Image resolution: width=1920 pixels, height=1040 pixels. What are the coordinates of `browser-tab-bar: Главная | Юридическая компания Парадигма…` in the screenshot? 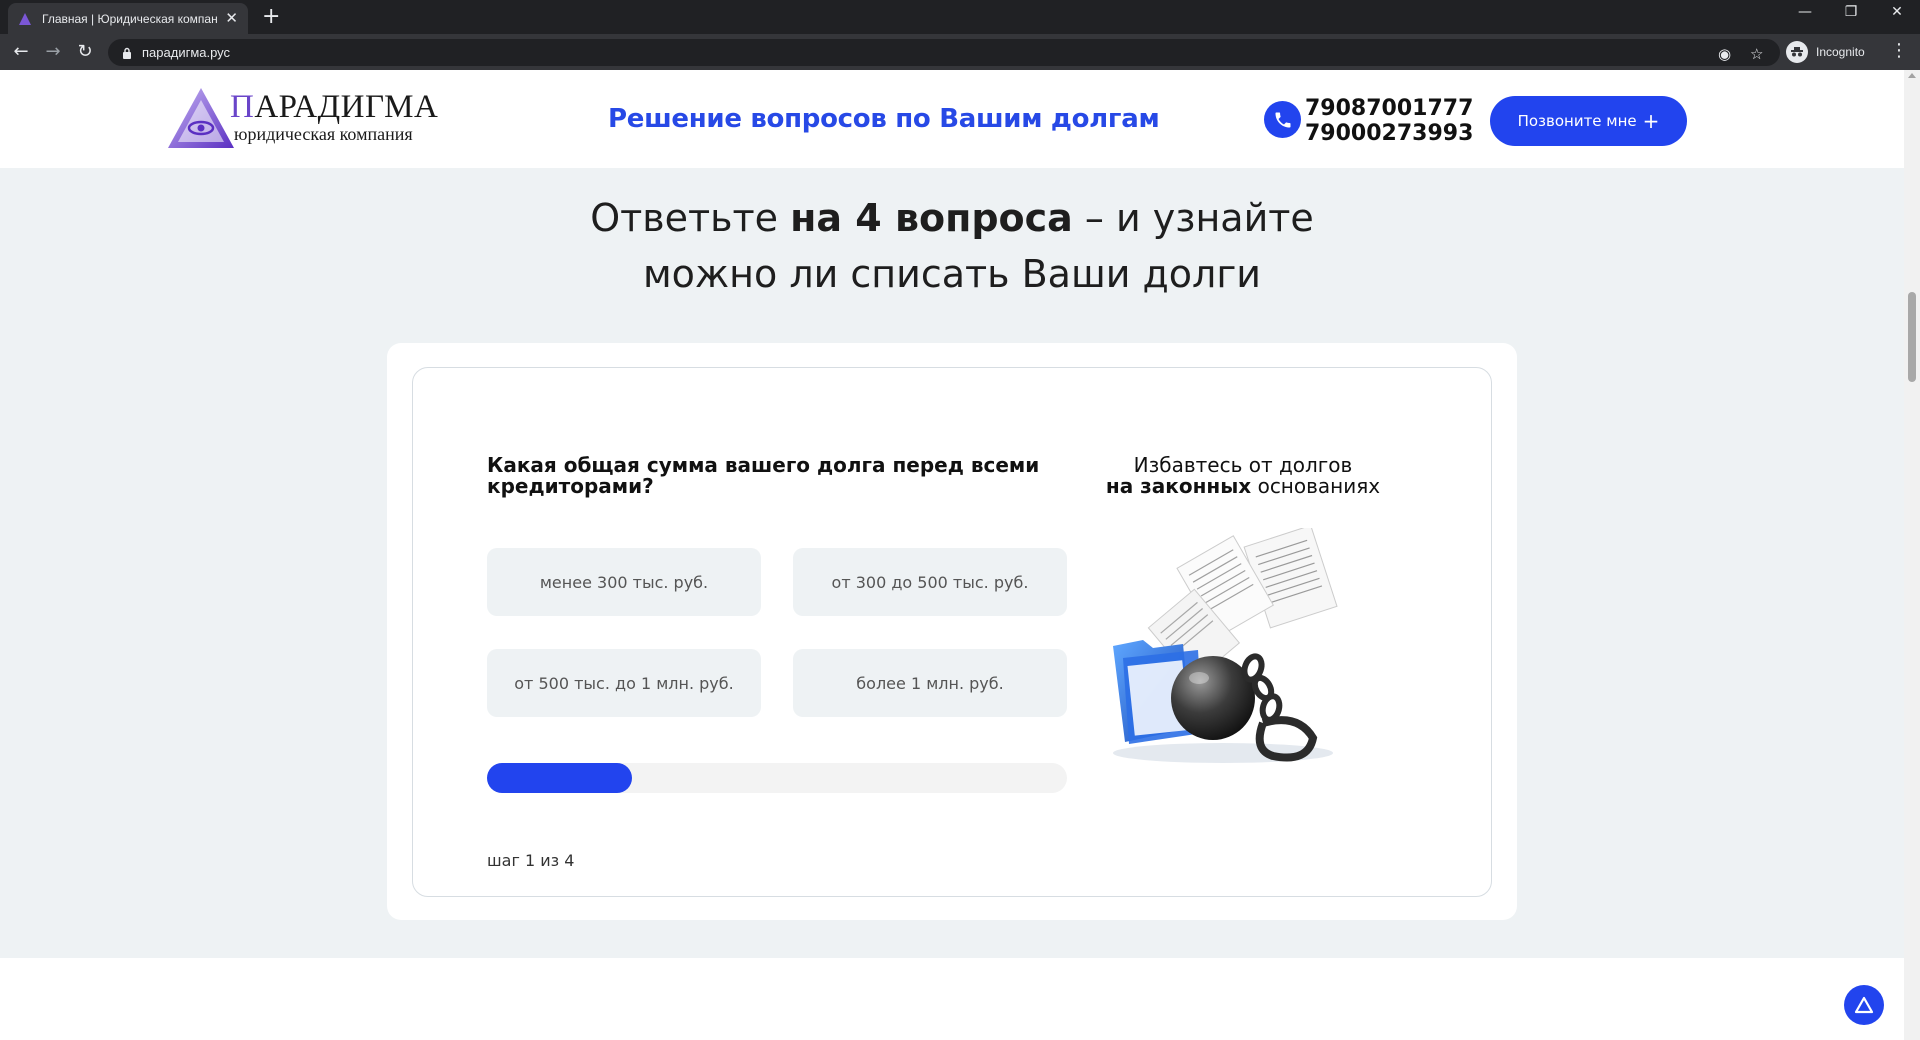 It's located at (960, 17).